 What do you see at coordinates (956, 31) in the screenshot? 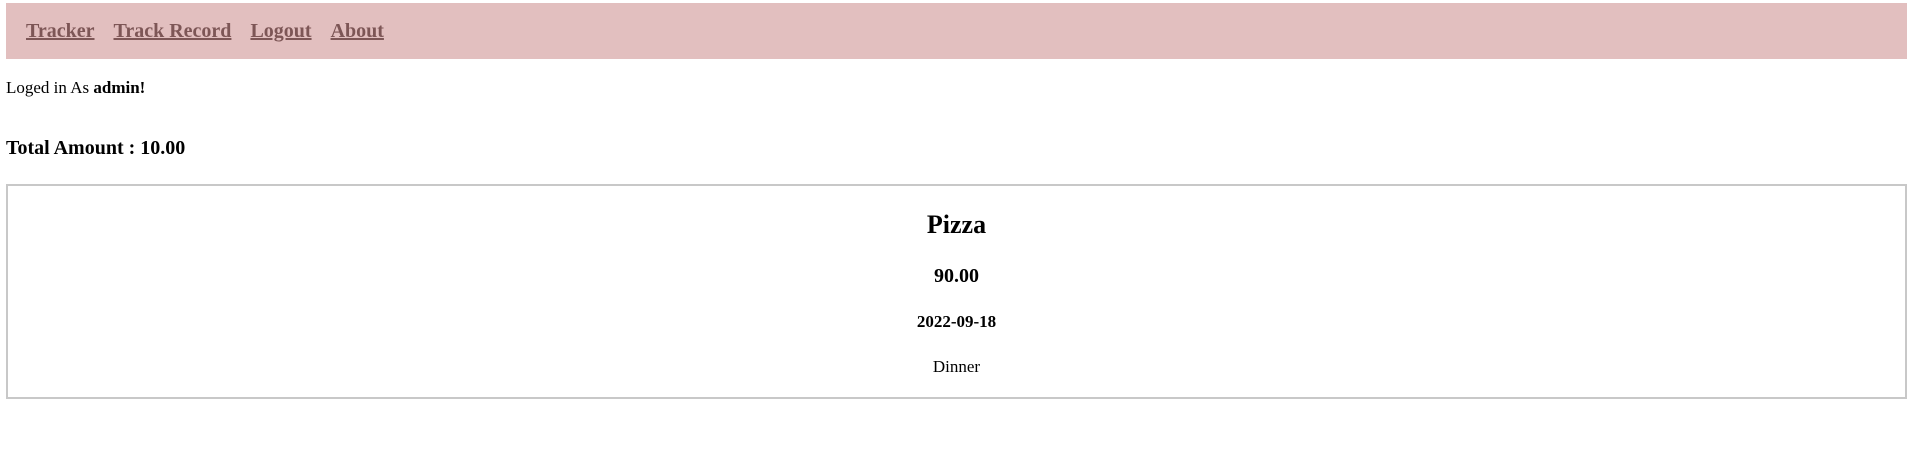
I see `navbar: Tracker Track Record Logout About` at bounding box center [956, 31].